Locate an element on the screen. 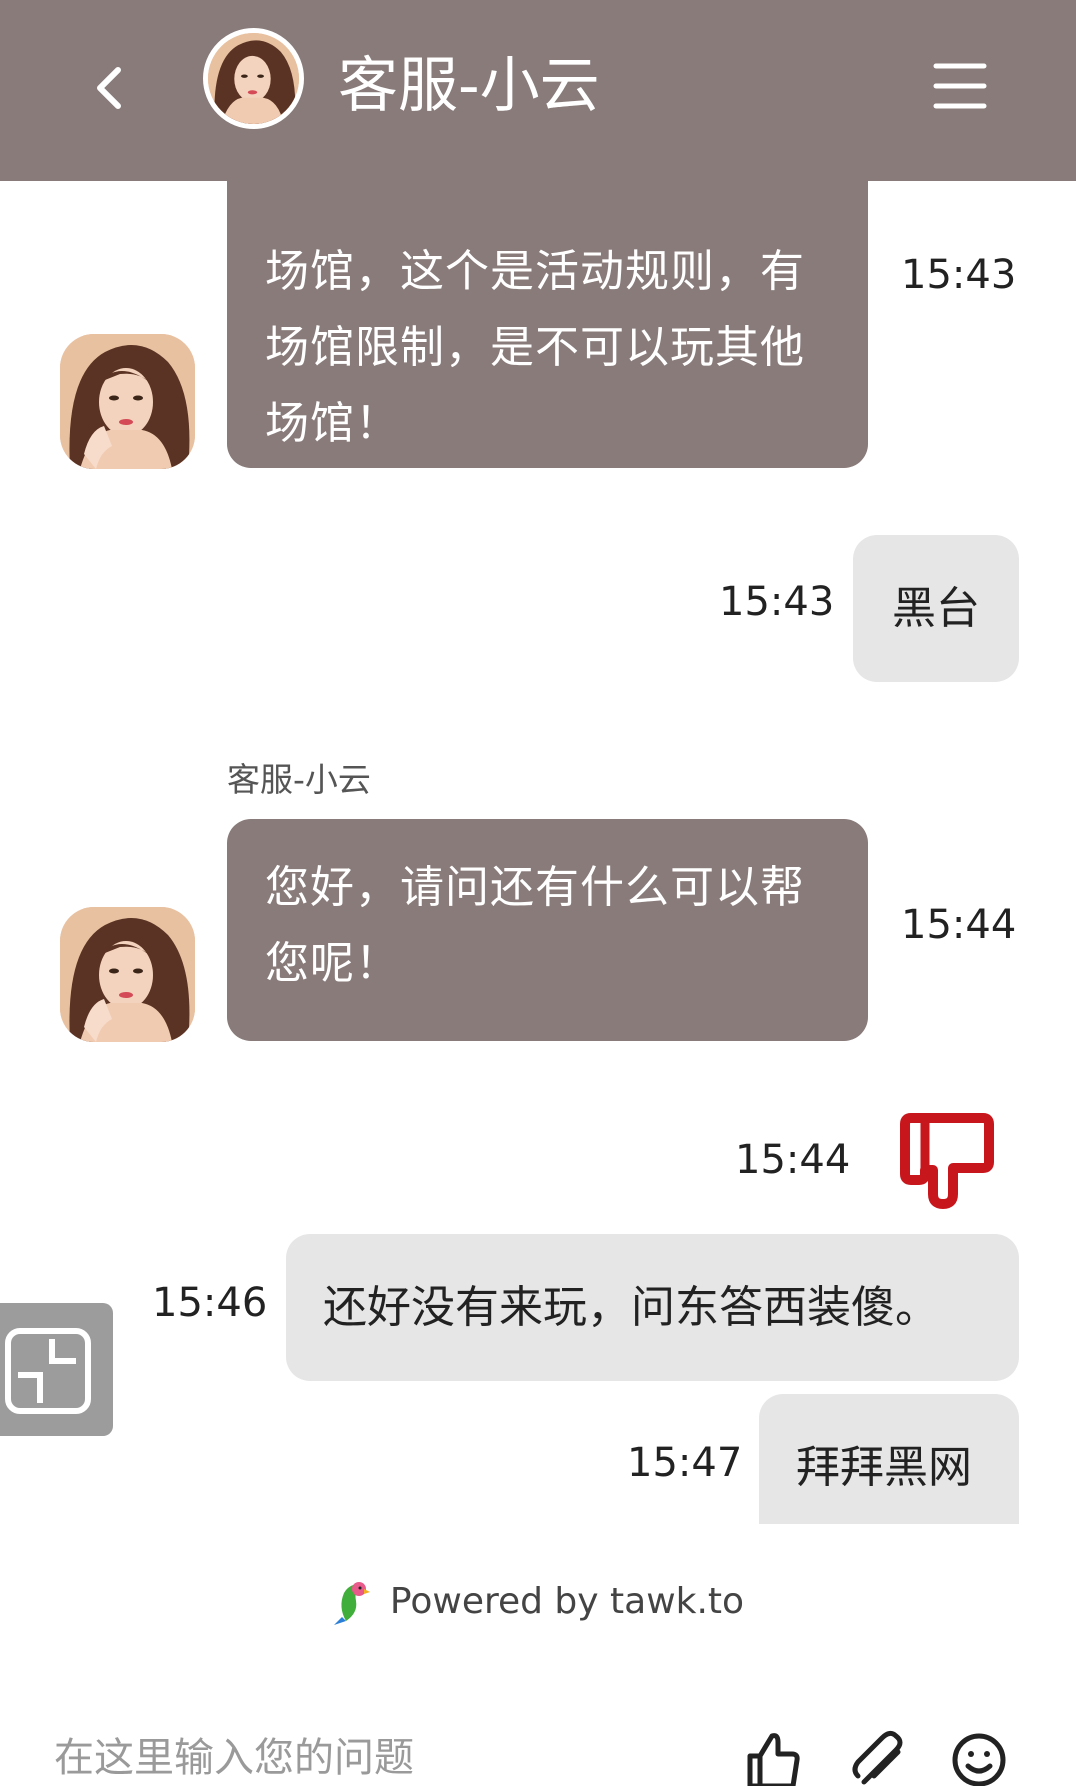  header-agent-avatar is located at coordinates (253, 78).